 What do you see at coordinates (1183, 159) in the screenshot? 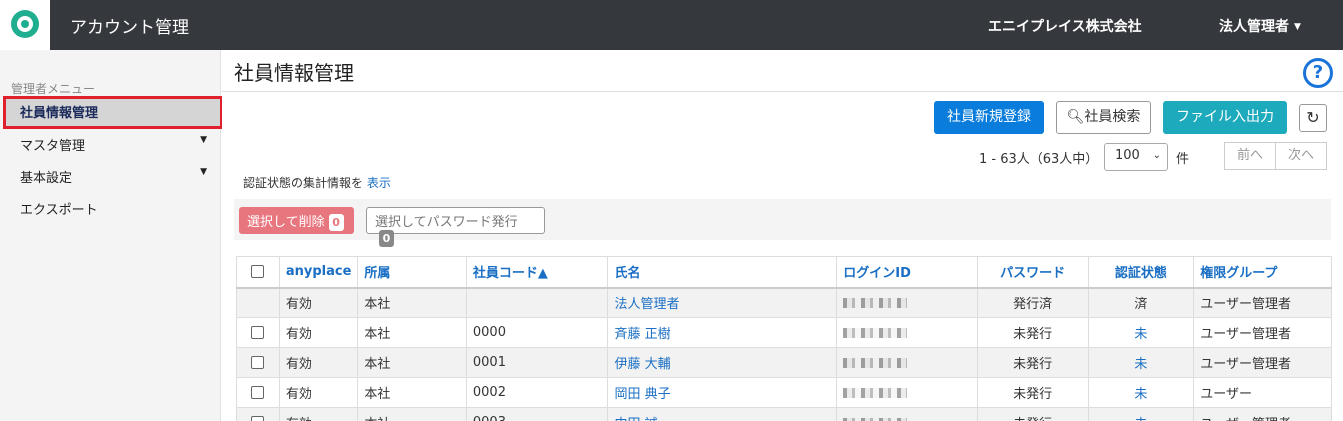
I see `page-size-unit: 件` at bounding box center [1183, 159].